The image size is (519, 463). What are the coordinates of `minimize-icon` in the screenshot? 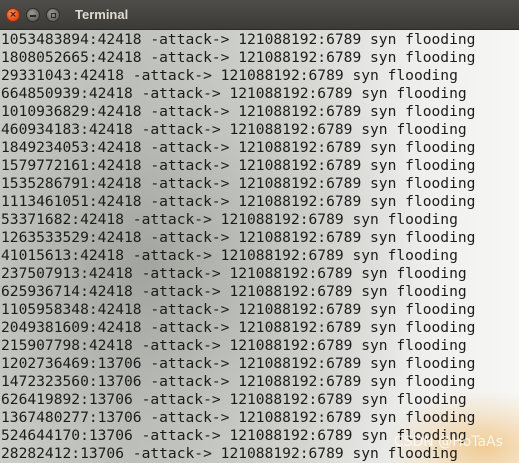 It's located at (33, 15).